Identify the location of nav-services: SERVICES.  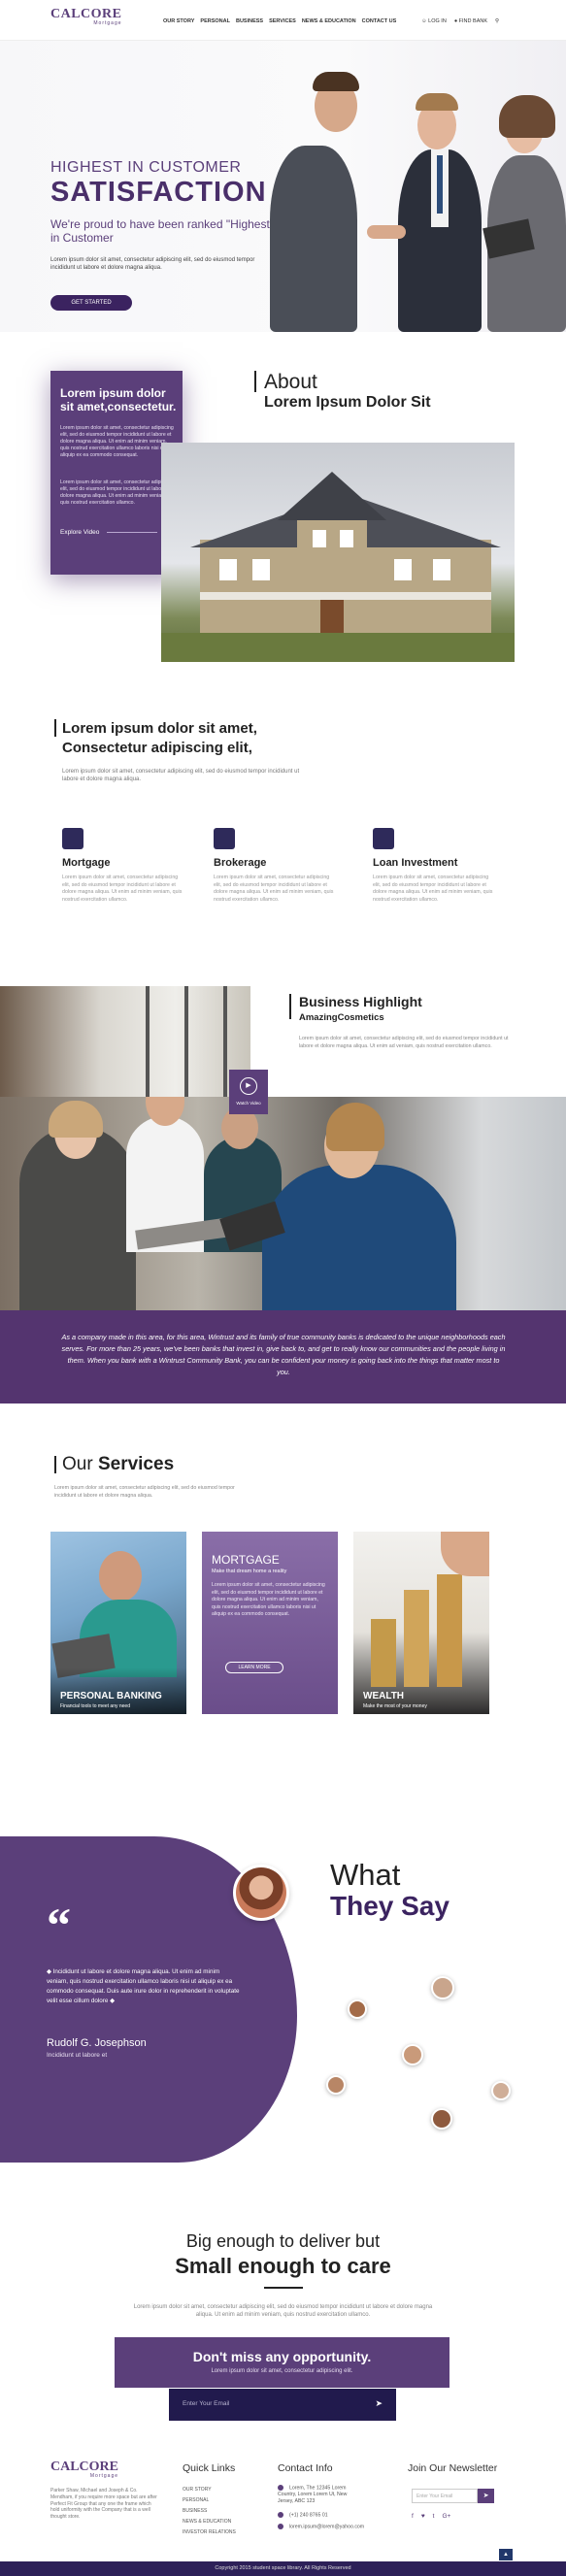
(282, 21).